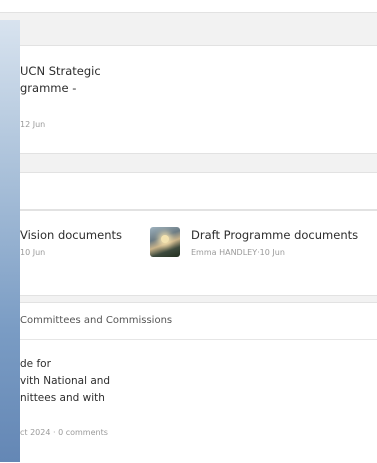  I want to click on landscape-sunset-icon, so click(165, 242).